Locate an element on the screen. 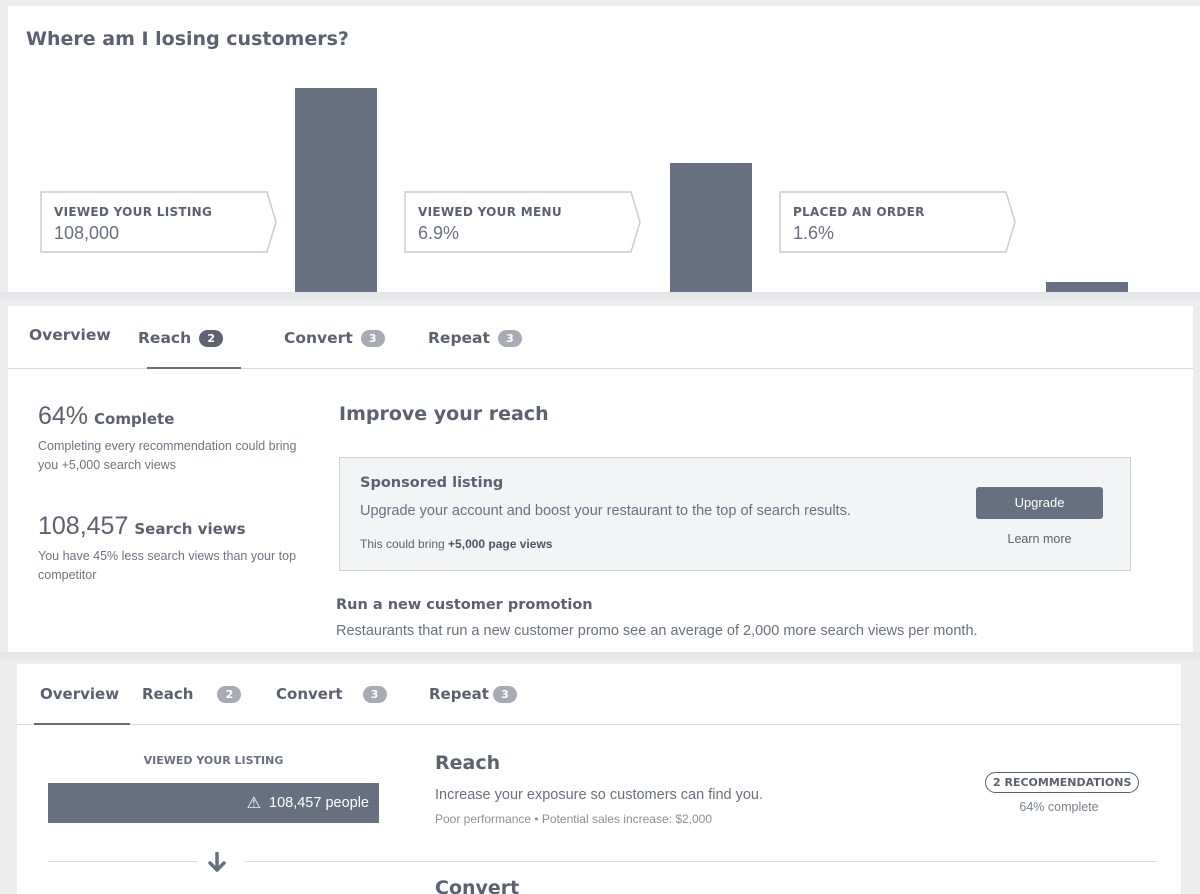 The width and height of the screenshot is (1200, 894). funnel-title: Where am I losing customers? is located at coordinates (187, 39).